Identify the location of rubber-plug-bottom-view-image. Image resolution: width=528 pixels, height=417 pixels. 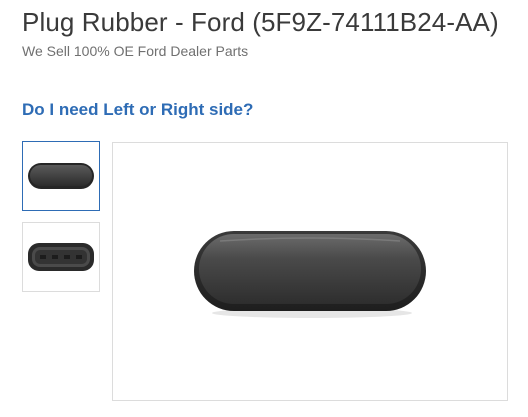
(61, 257).